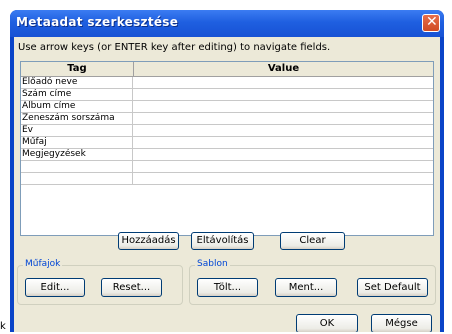 This screenshot has width=452, height=334. I want to click on tag-cell: Műfaj, so click(77, 142).